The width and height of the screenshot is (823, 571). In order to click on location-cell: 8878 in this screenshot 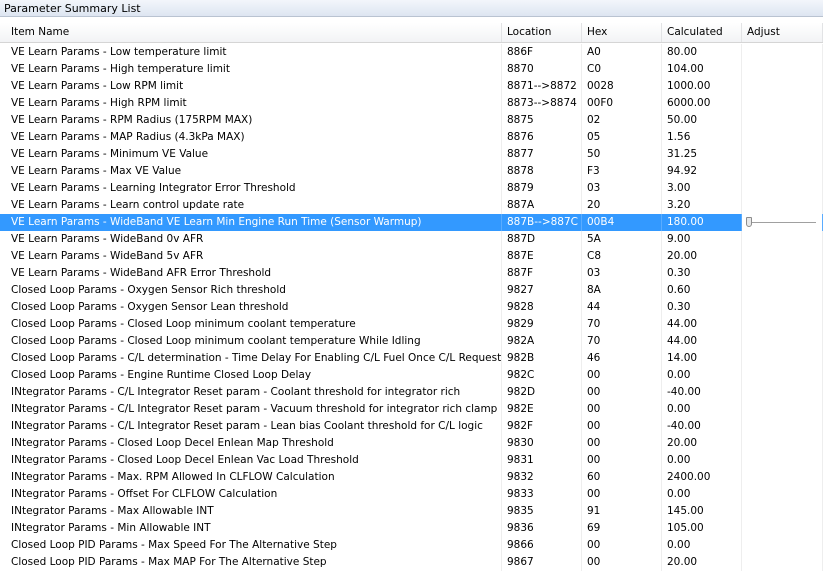, I will do `click(542, 171)`.